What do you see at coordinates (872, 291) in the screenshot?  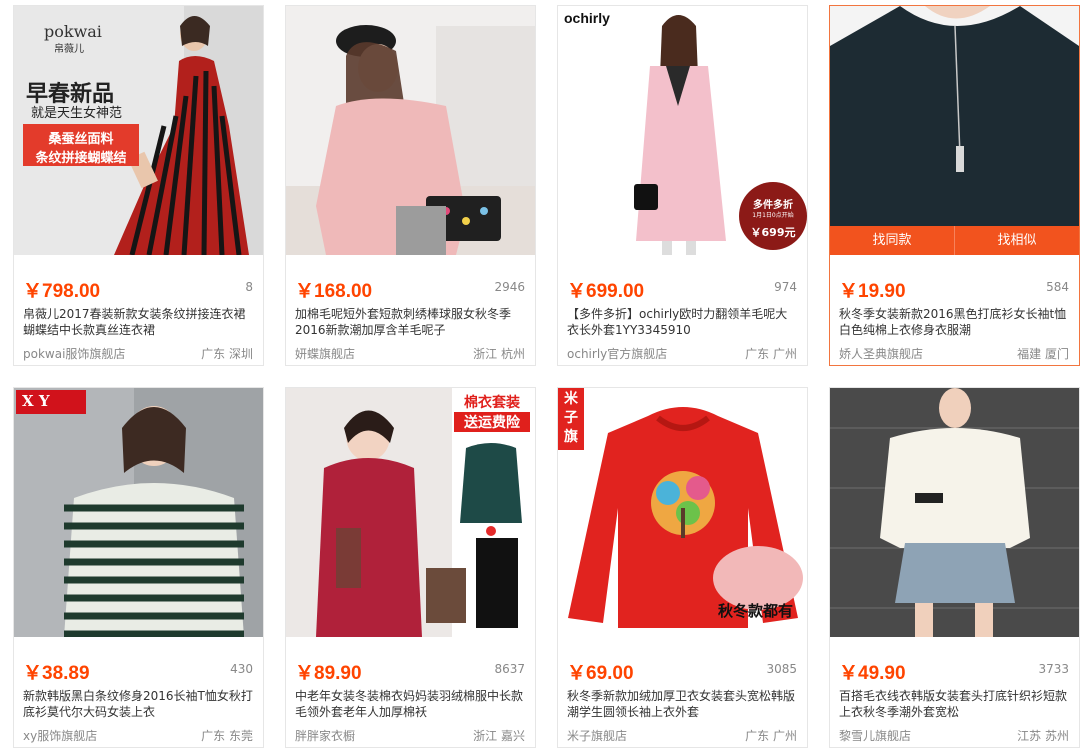 I see `product-price: ￥19.90` at bounding box center [872, 291].